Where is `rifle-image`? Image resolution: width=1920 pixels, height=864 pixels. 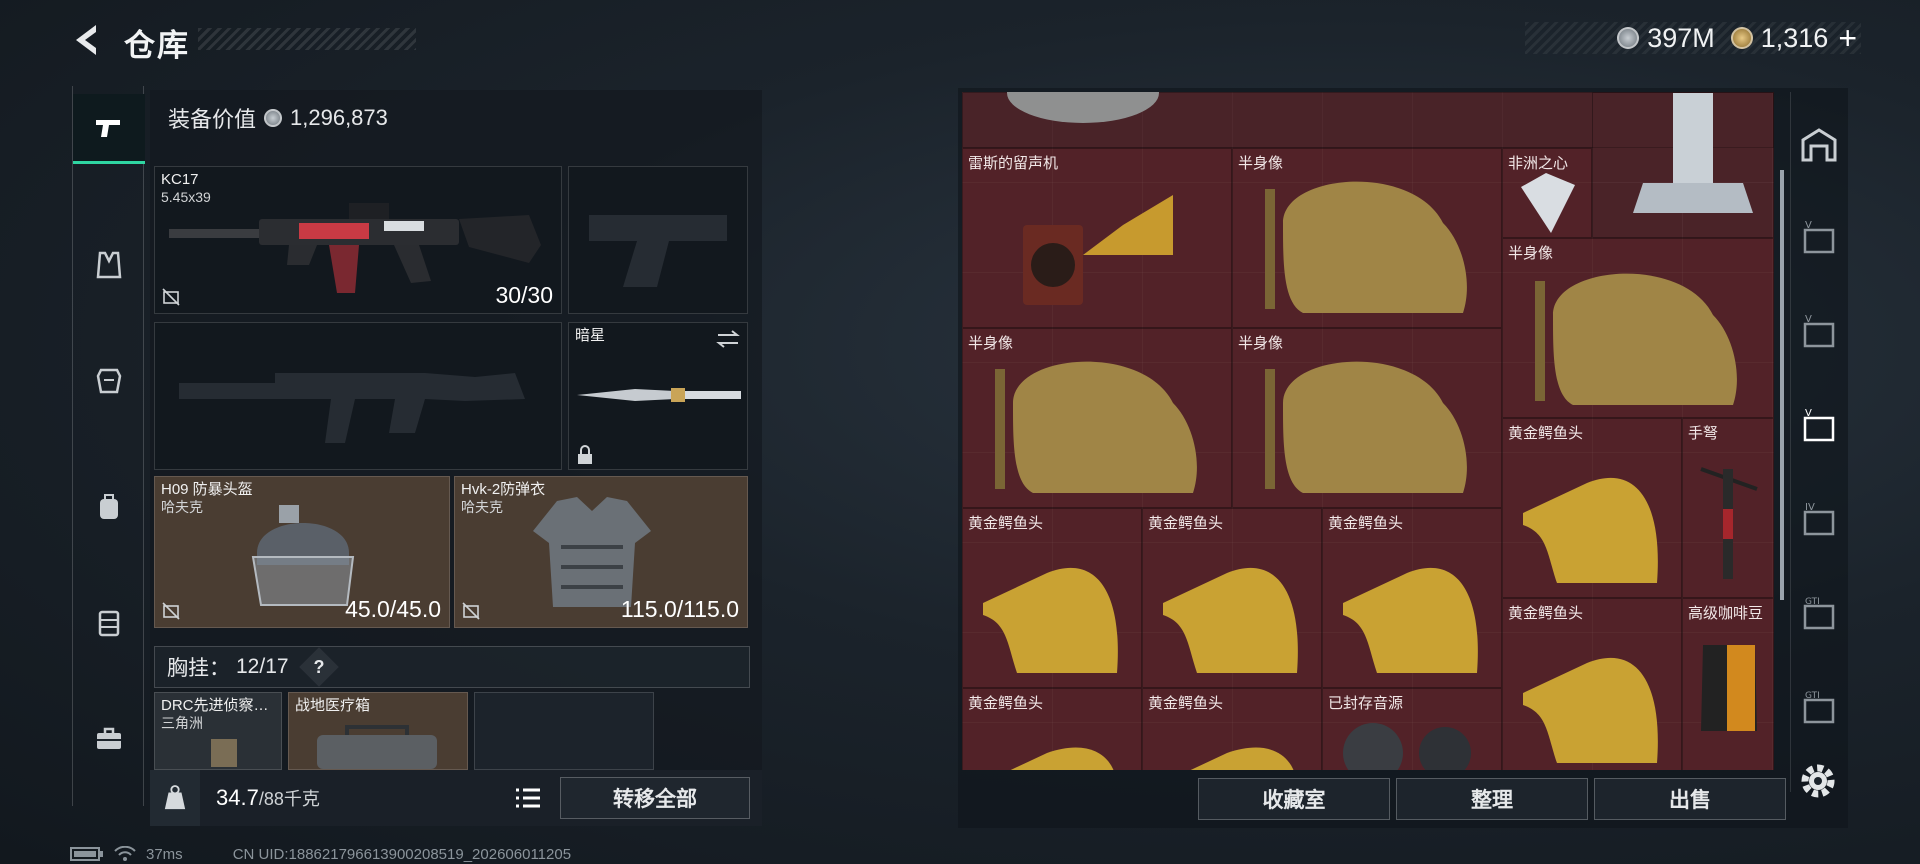
rifle-image is located at coordinates (355, 248).